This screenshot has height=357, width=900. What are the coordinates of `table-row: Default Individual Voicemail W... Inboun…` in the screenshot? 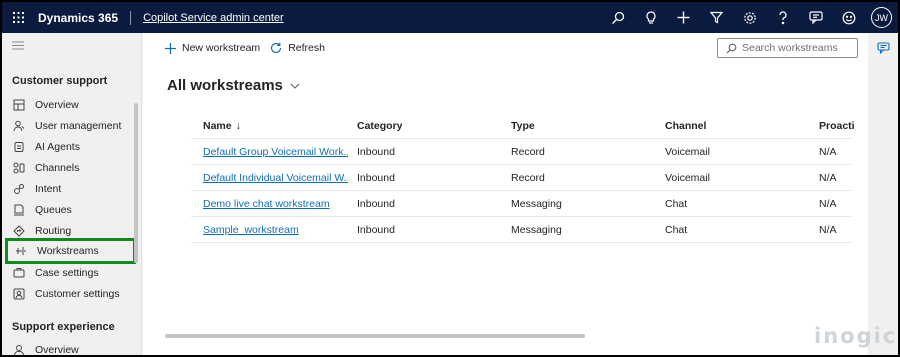 It's located at (521, 178).